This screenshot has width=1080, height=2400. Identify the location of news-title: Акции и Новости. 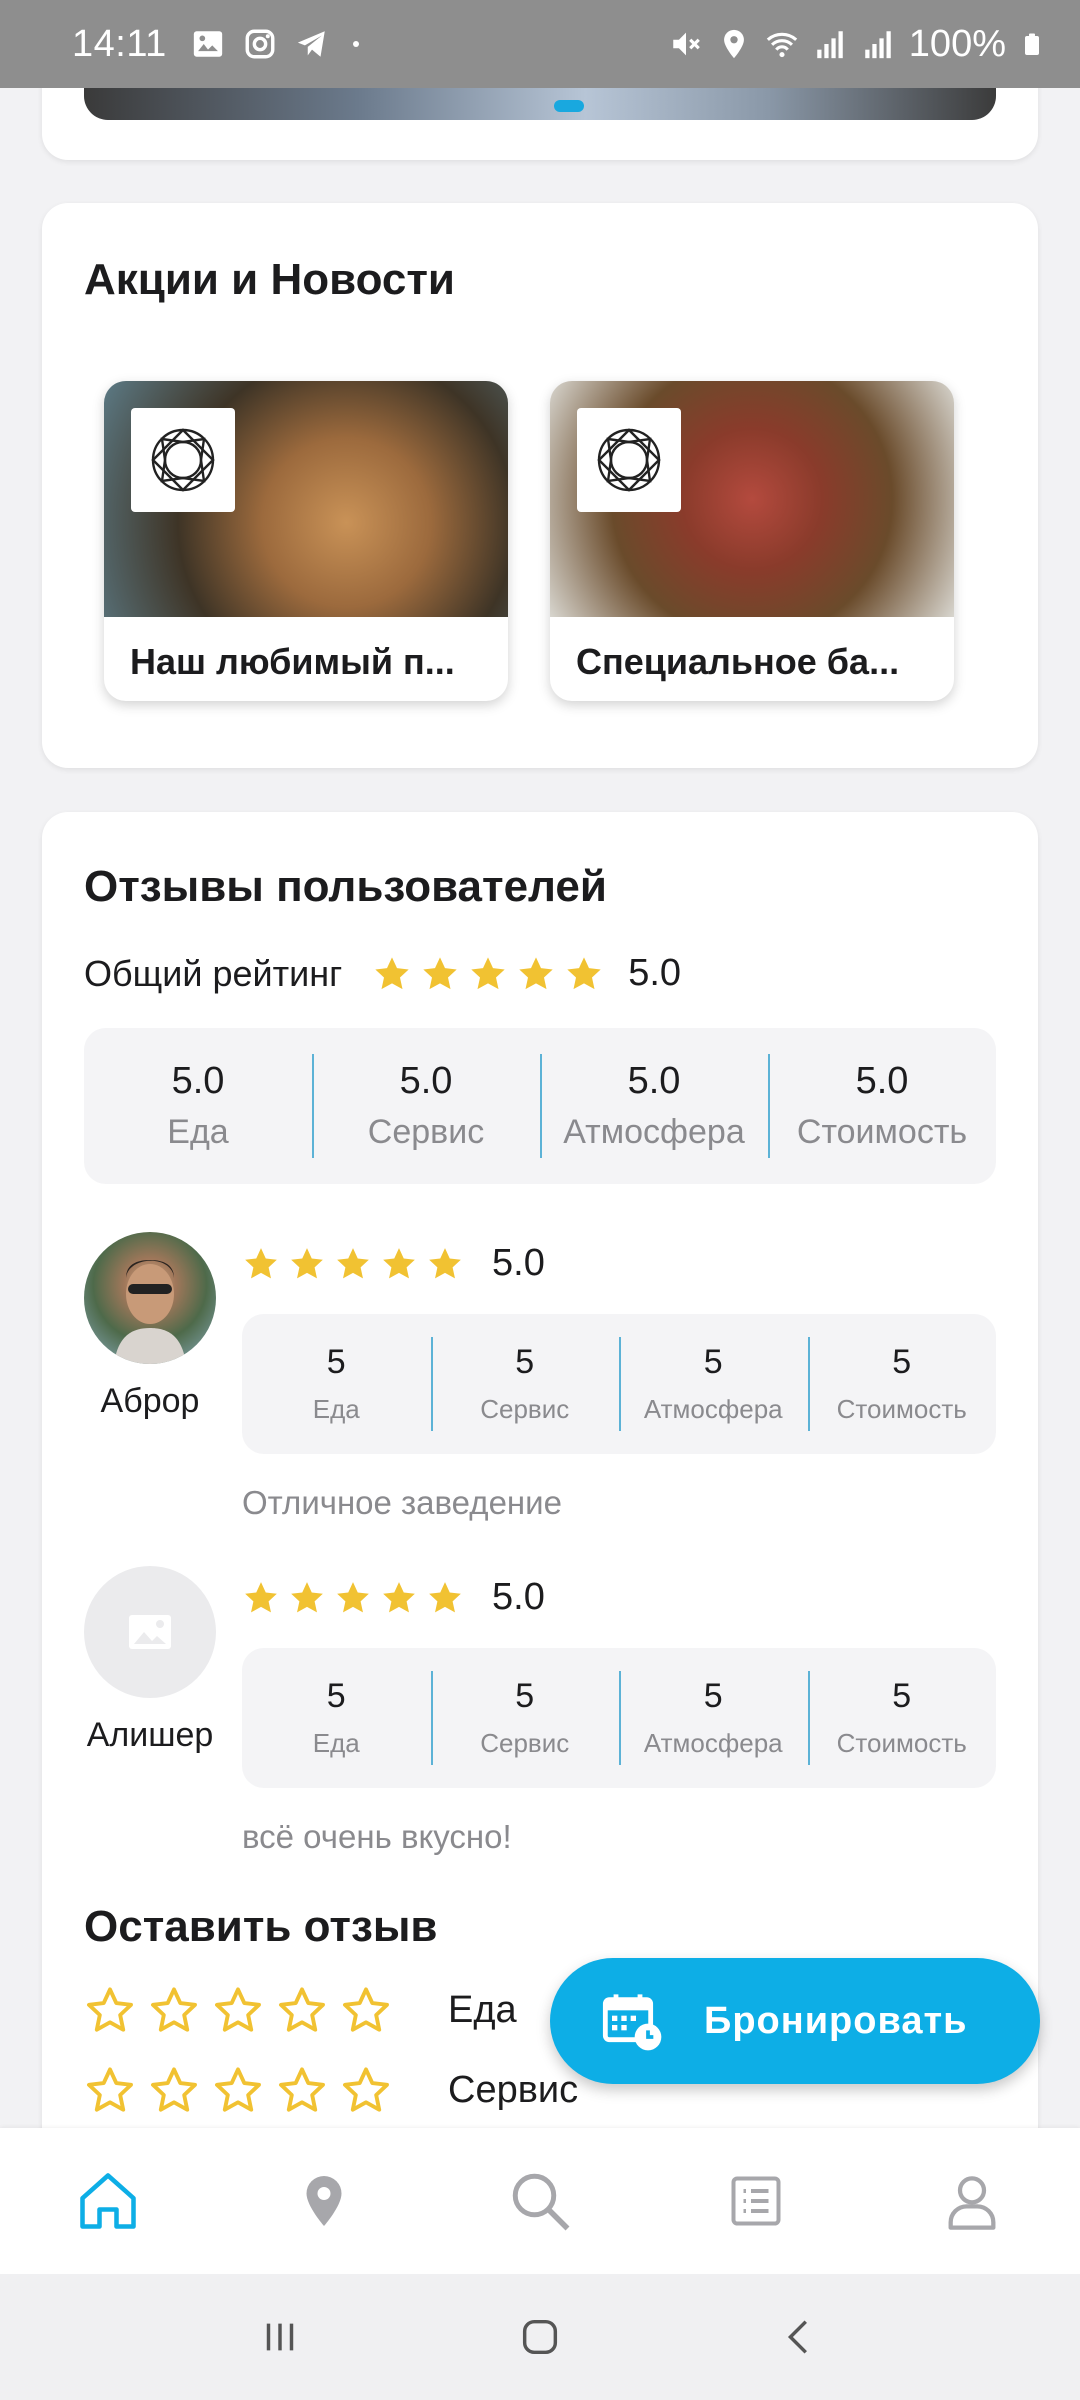
(269, 279).